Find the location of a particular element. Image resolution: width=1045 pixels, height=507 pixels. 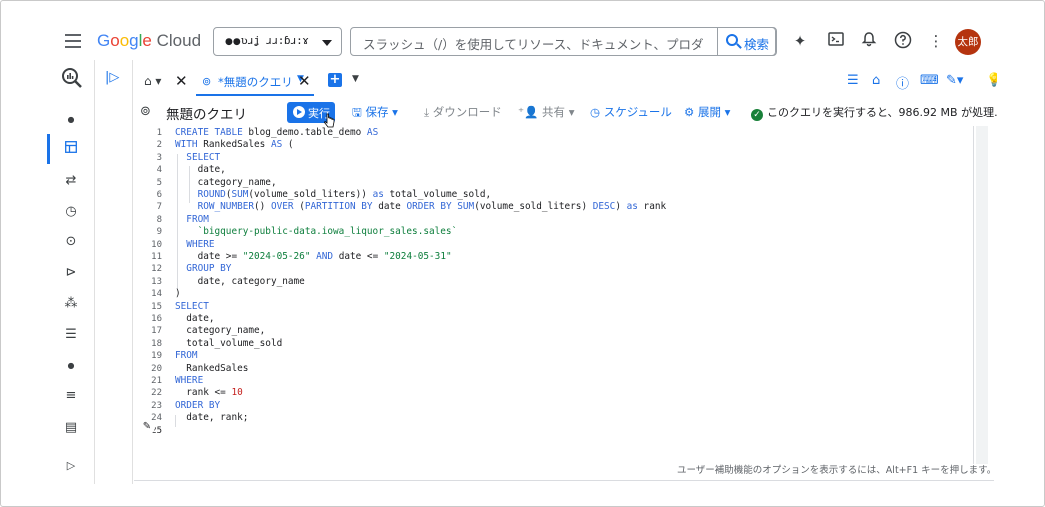

code-line-22: rank <= 10 is located at coordinates (209, 393).